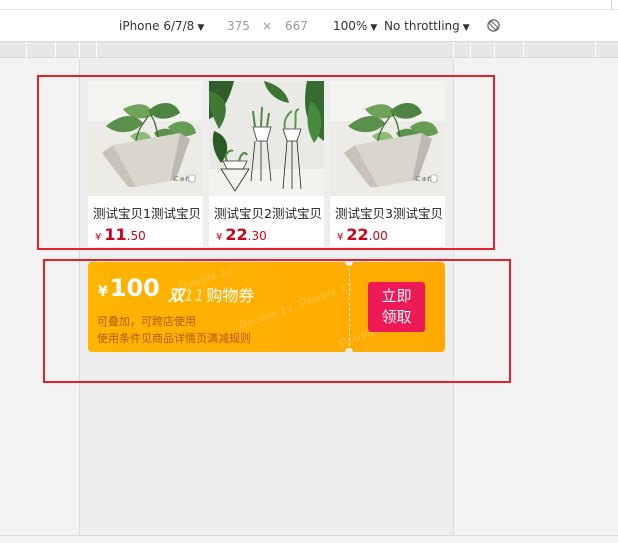 This screenshot has width=618, height=543. I want to click on devtools-top-strip, so click(309, 5).